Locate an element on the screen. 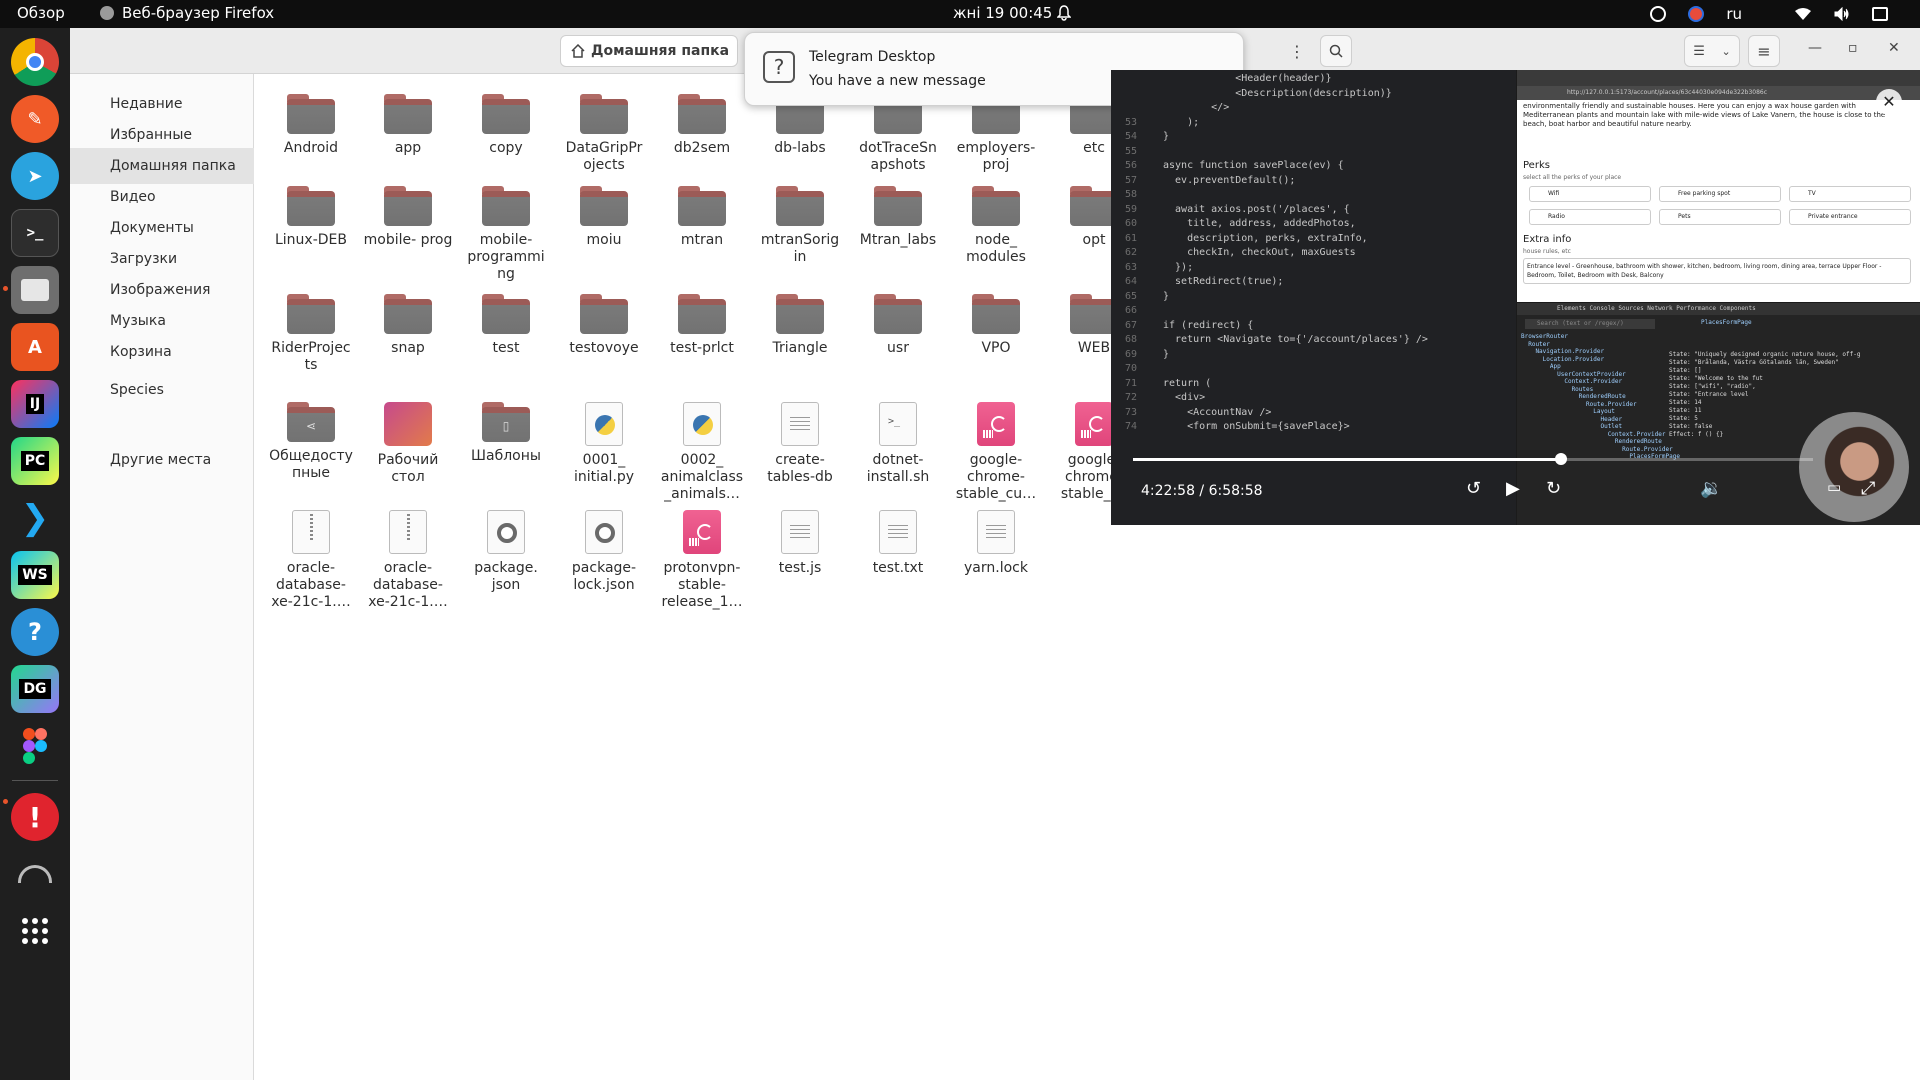 This screenshot has width=1920, height=1080. folder-item: mtranSorig in is located at coordinates (800, 226).